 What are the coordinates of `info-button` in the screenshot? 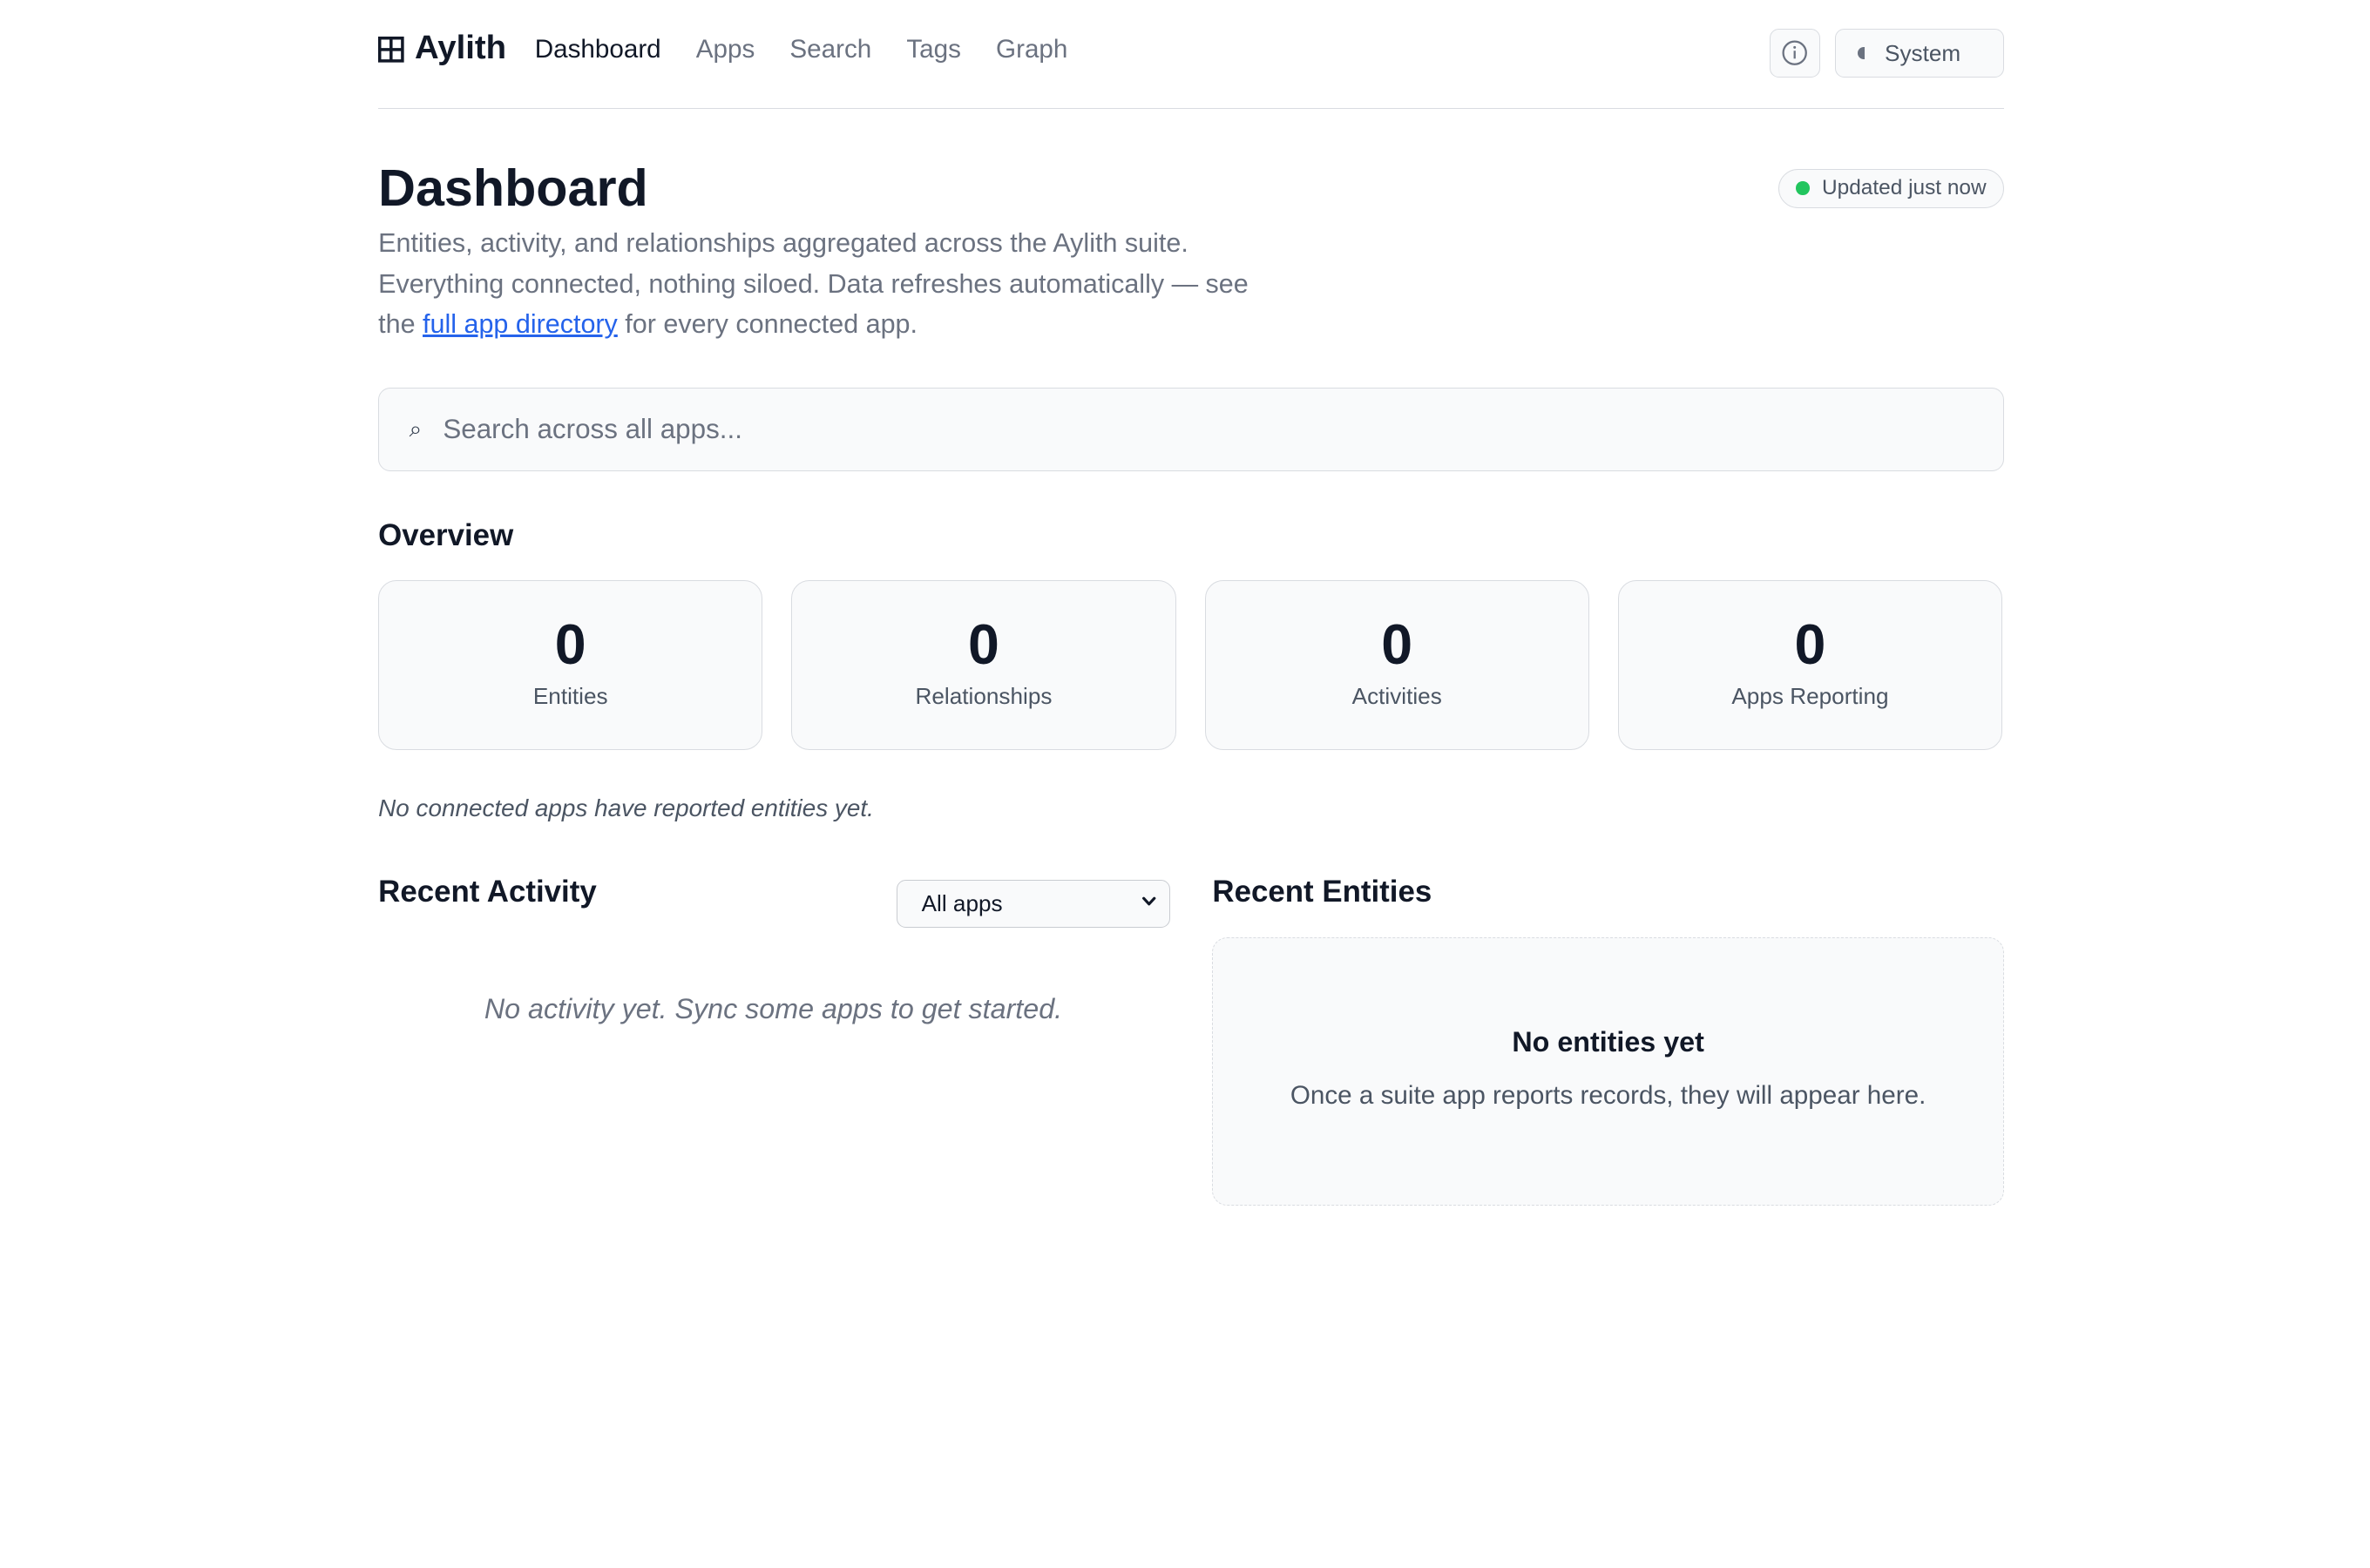 It's located at (1795, 53).